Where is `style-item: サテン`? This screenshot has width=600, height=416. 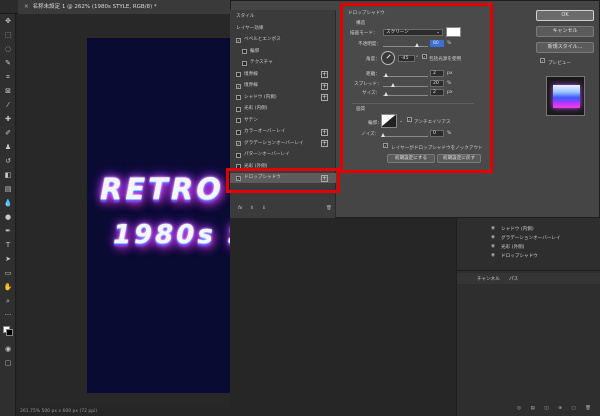
style-item: サテン is located at coordinates (283, 121).